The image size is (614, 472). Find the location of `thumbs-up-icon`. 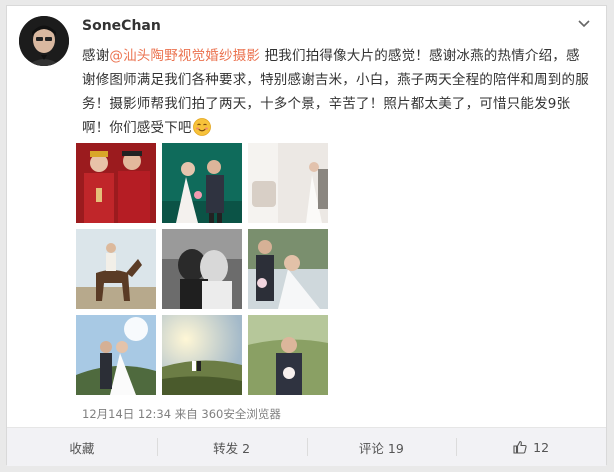

thumbs-up-icon is located at coordinates (520, 447).